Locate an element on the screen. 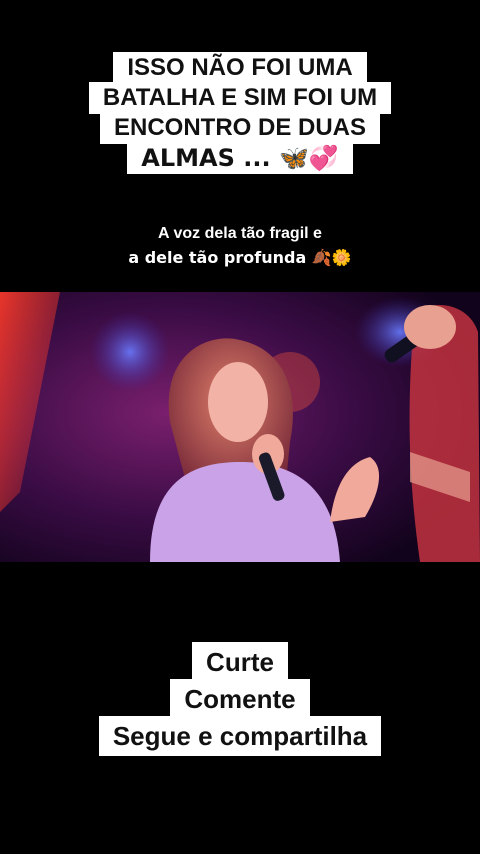 This screenshot has height=854, width=480. cta-line: Segue e compartilha is located at coordinates (240, 736).